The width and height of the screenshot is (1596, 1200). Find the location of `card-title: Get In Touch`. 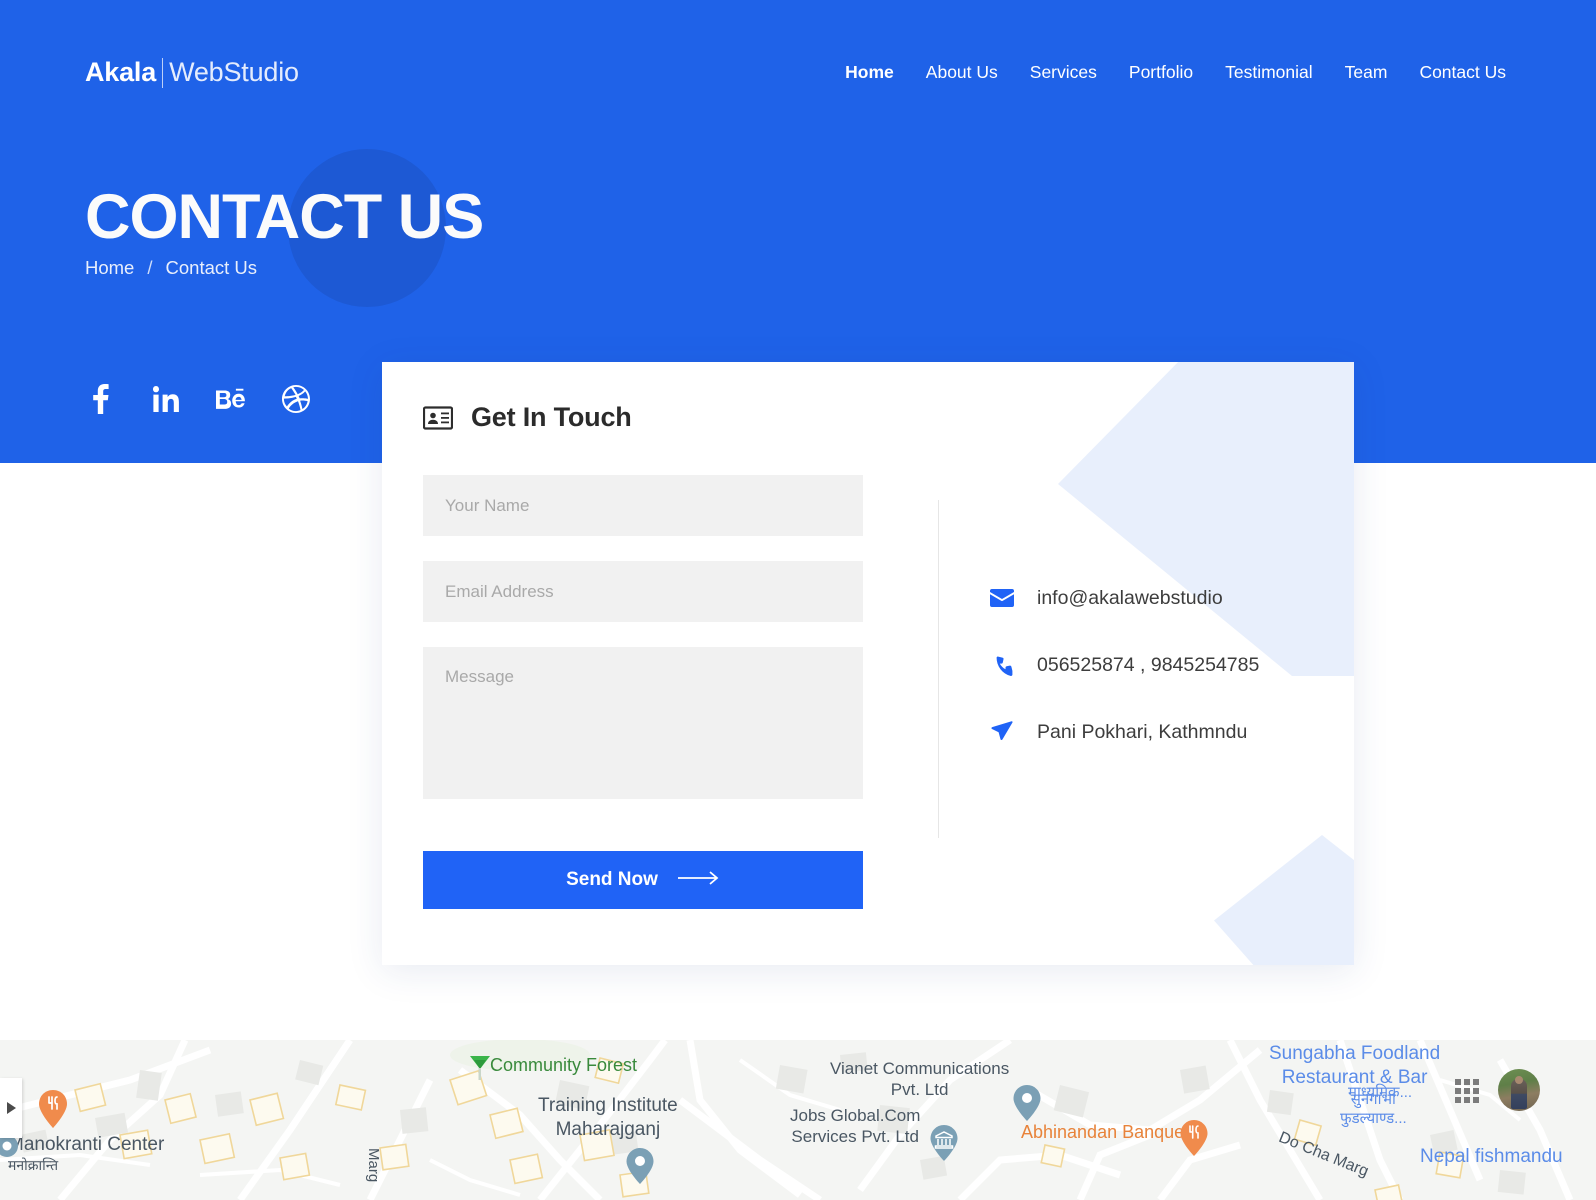

card-title: Get In Touch is located at coordinates (551, 417).